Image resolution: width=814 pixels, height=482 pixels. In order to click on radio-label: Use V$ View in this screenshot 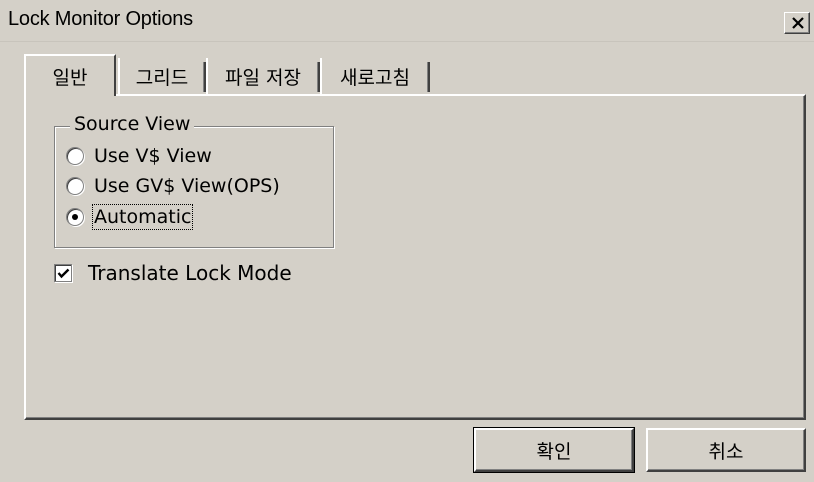, I will do `click(153, 156)`.